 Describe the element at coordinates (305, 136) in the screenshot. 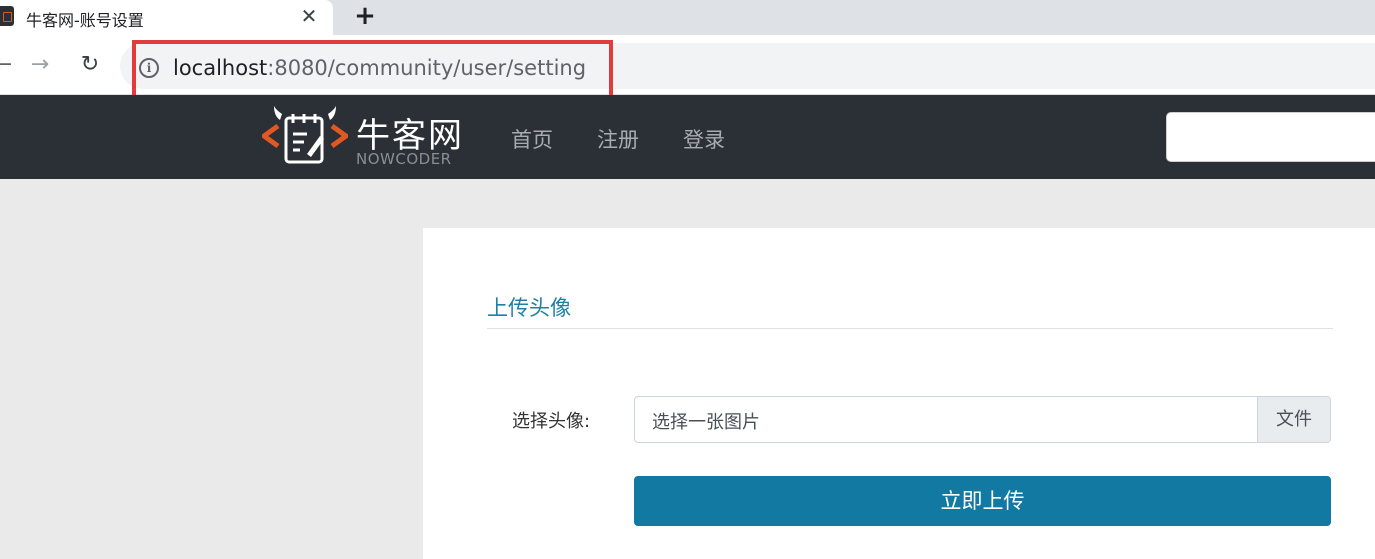

I see `nowcoder-logo-icon` at that location.